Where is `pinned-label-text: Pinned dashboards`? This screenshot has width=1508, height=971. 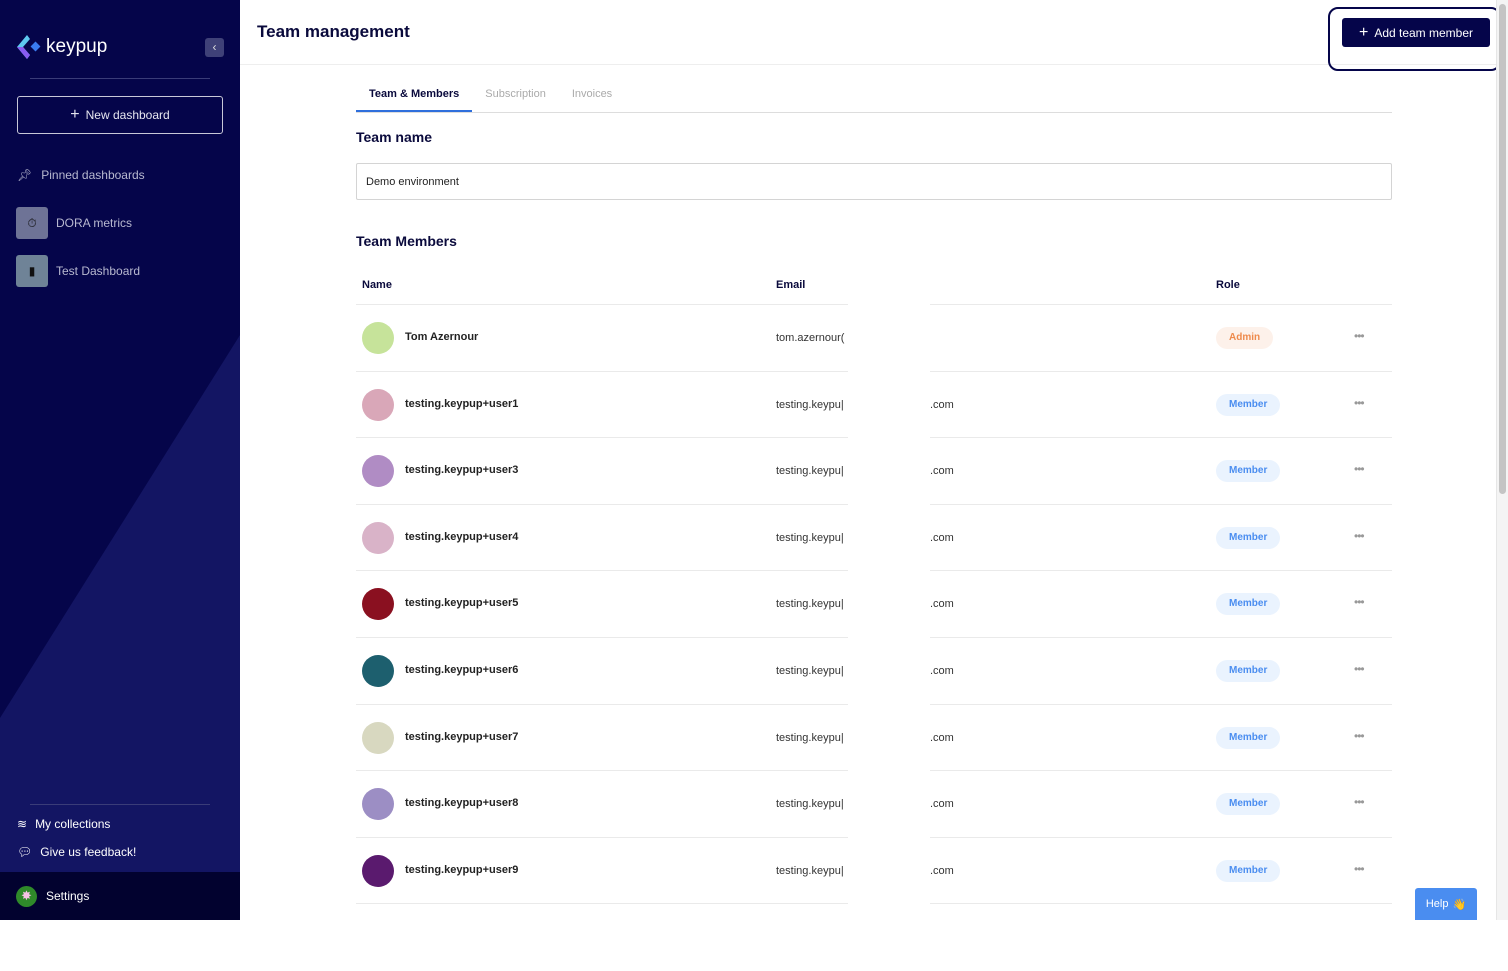 pinned-label-text: Pinned dashboards is located at coordinates (93, 175).